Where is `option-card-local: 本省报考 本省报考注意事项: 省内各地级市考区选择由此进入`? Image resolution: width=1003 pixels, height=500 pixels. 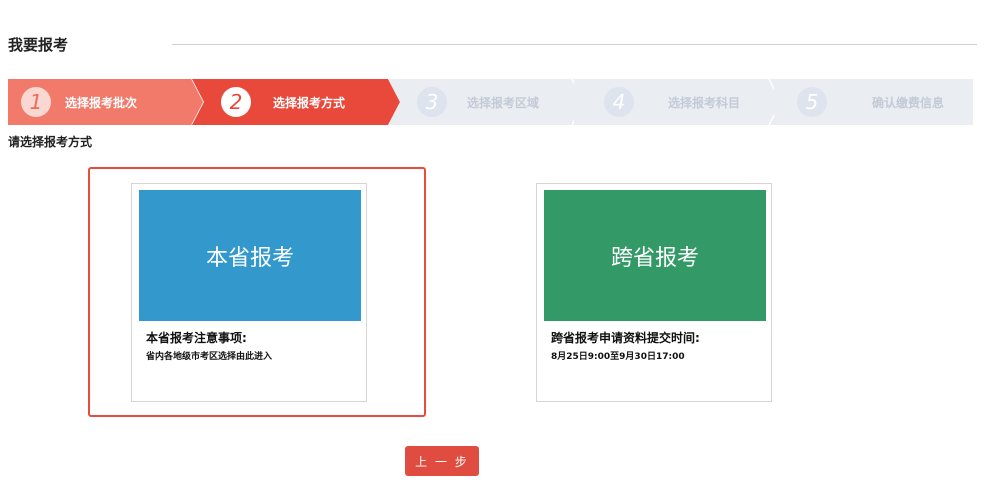
option-card-local: 本省报考 本省报考注意事项: 省内各地级市考区选择由此进入 is located at coordinates (249, 292).